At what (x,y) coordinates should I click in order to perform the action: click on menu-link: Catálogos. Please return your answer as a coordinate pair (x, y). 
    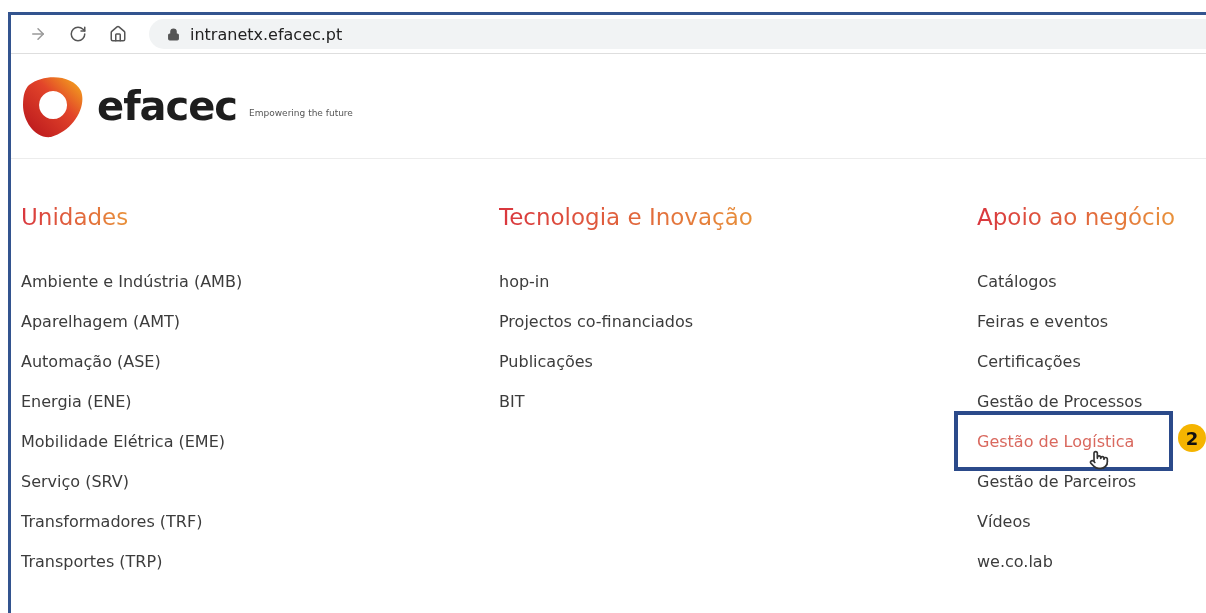
    Looking at the image, I should click on (1017, 281).